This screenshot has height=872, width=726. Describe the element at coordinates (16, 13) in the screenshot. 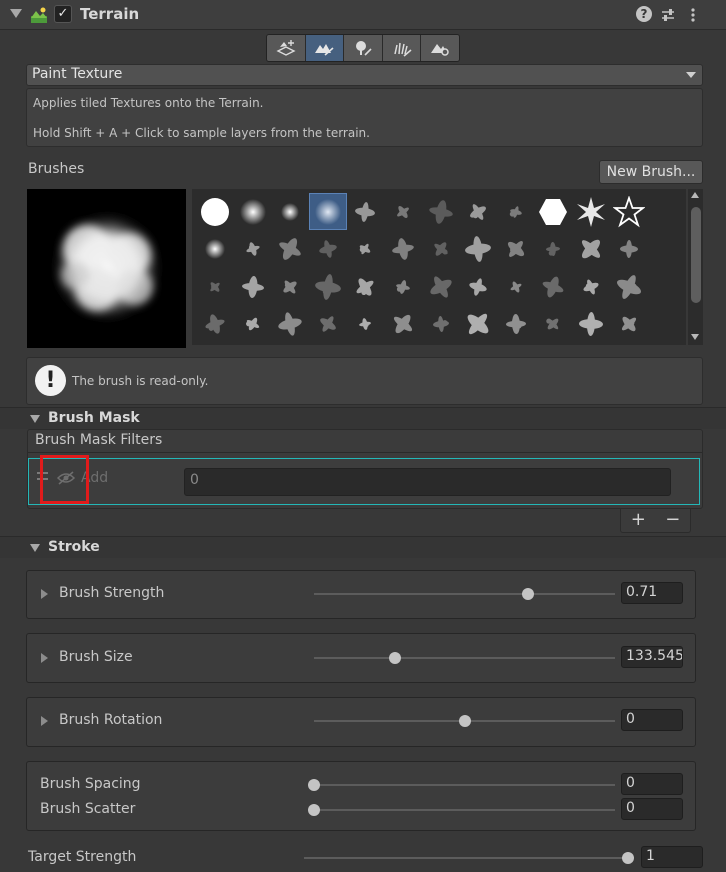

I see `foldout-arrow-icon` at that location.